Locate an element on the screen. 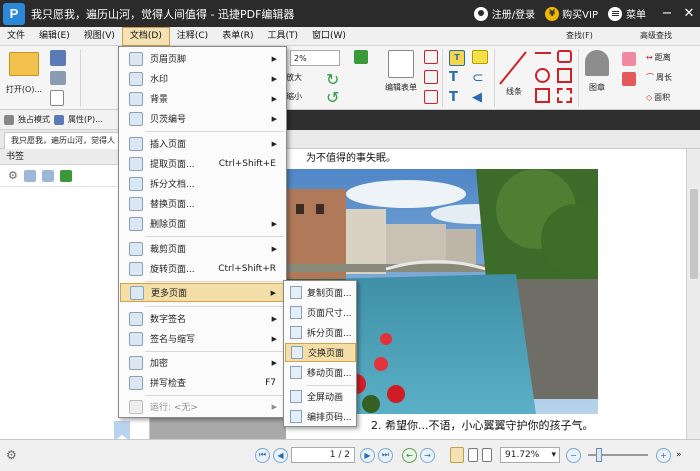 Image resolution: width=700 pixels, height=471 pixels. edit-form-button: 编辑表单 is located at coordinates (401, 71).